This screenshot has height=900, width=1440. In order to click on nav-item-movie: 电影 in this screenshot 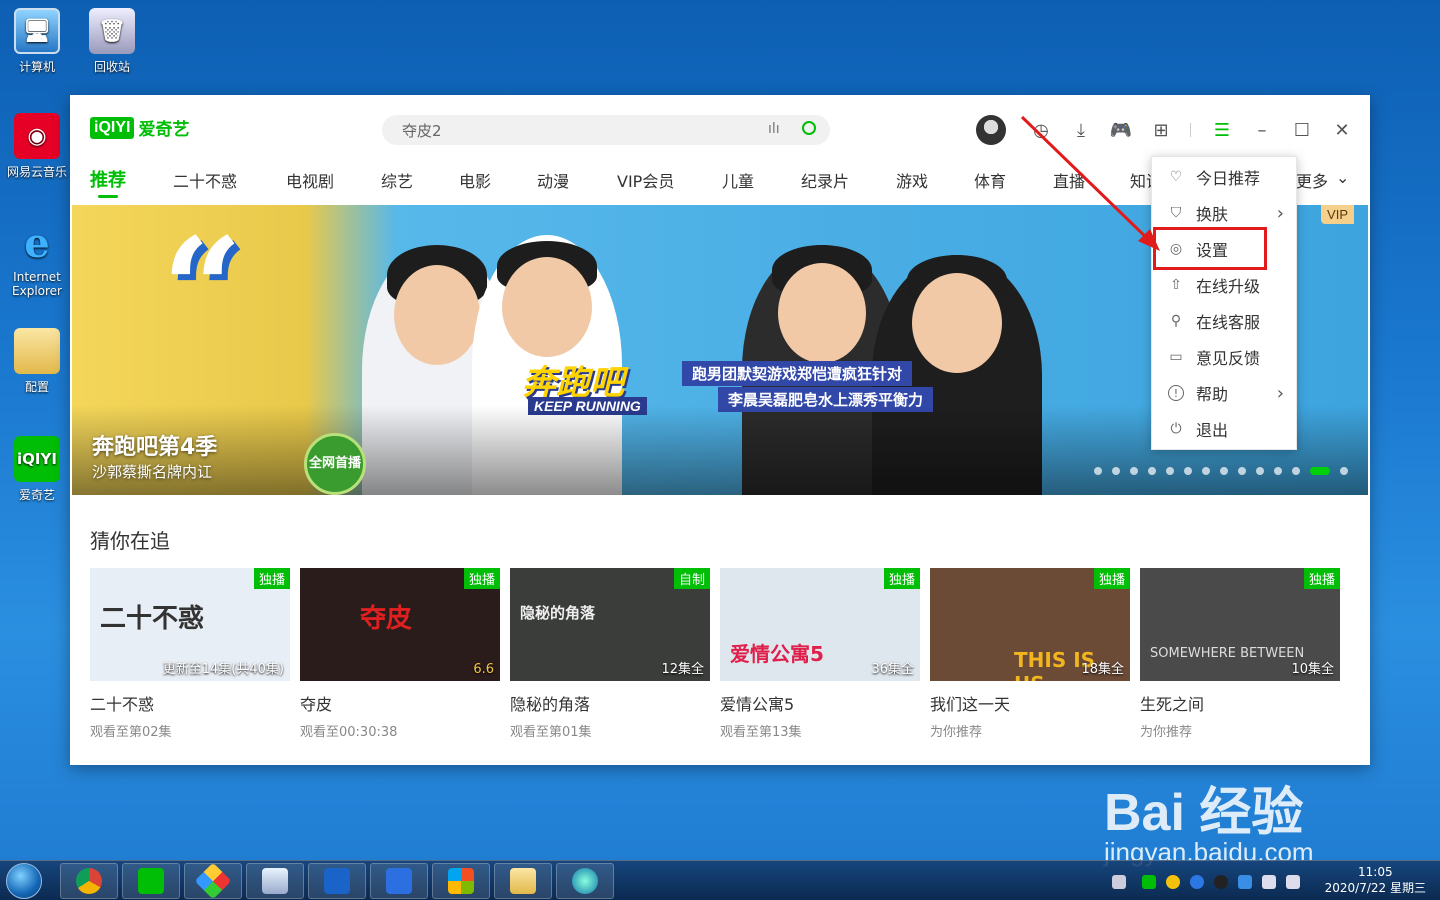, I will do `click(475, 180)`.